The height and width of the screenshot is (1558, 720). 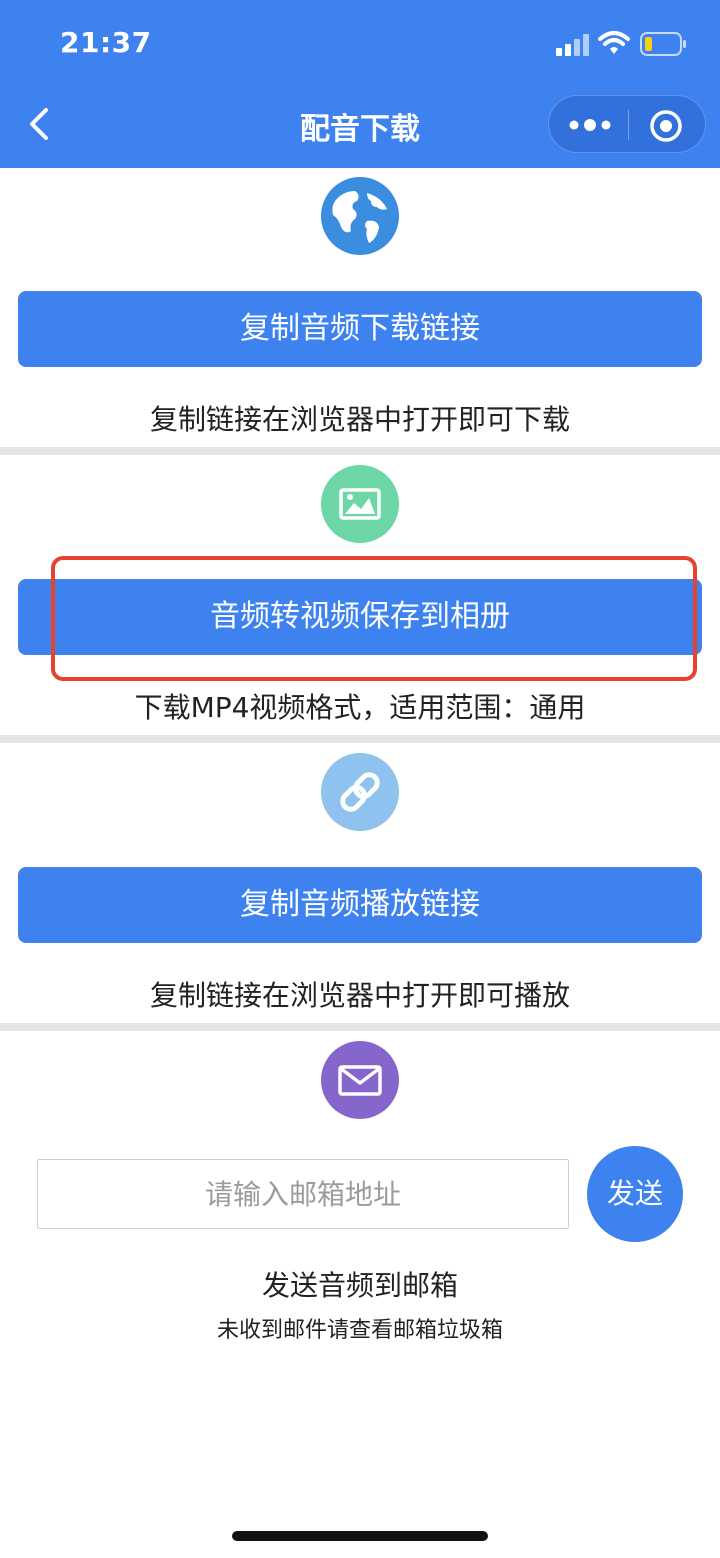 I want to click on wifi-icon, so click(x=614, y=42).